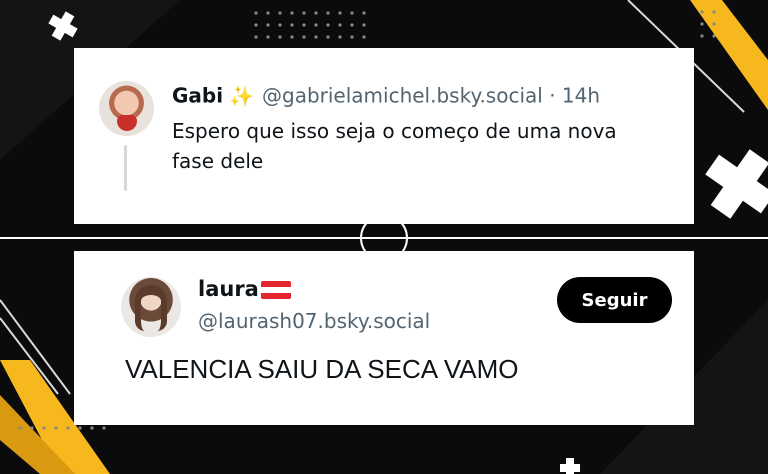  What do you see at coordinates (322, 369) in the screenshot?
I see `post-text: VALENCIA SAIU DA SECA VAMO` at bounding box center [322, 369].